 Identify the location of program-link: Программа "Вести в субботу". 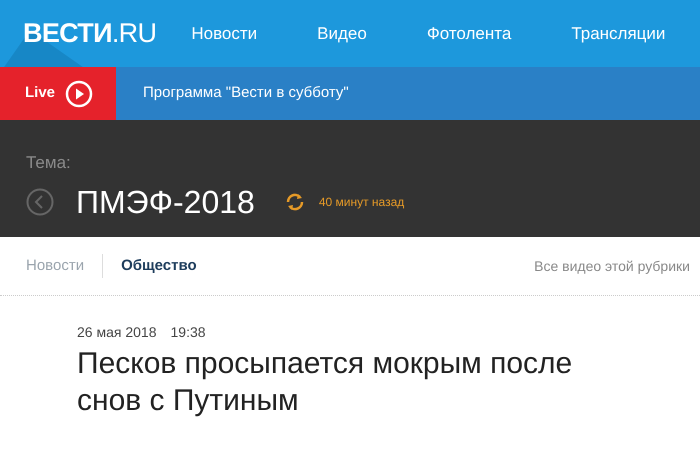
(408, 93).